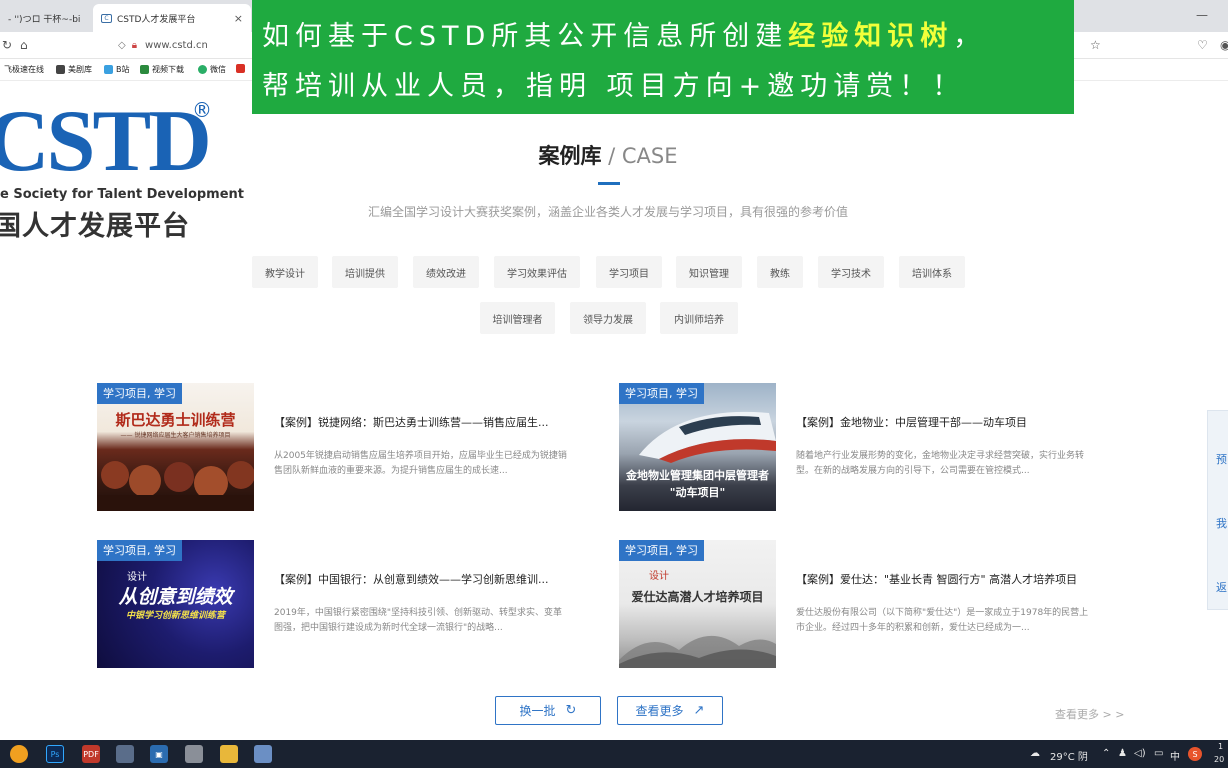  I want to click on section-title-cn: 案例库, so click(570, 156).